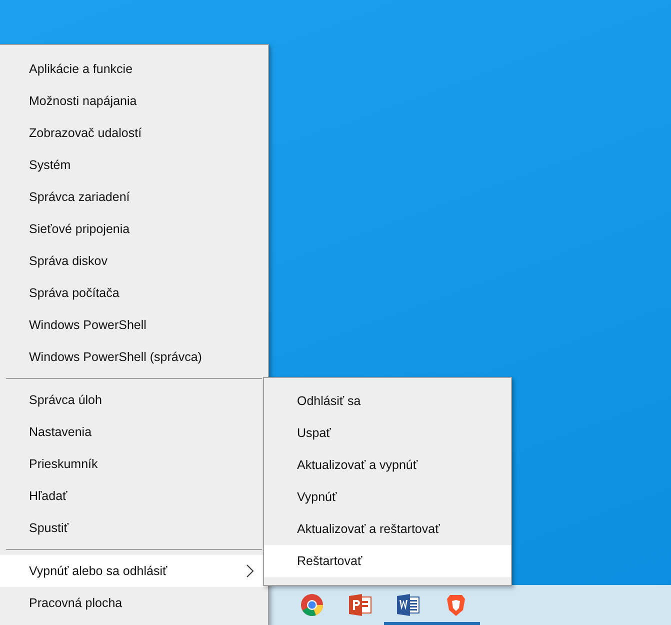  I want to click on menu-item: Odhlásiť sa, so click(387, 401).